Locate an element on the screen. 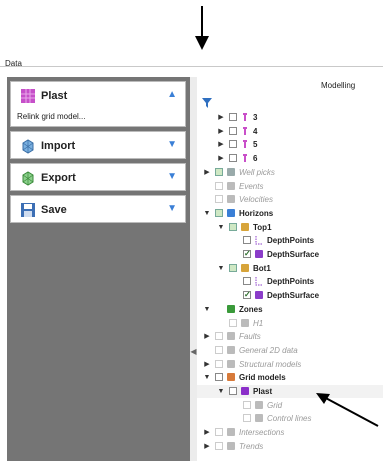 Image resolution: width=383 pixels, height=461 pixels. tree-horizons: ▼ Horizons is located at coordinates (290, 213).